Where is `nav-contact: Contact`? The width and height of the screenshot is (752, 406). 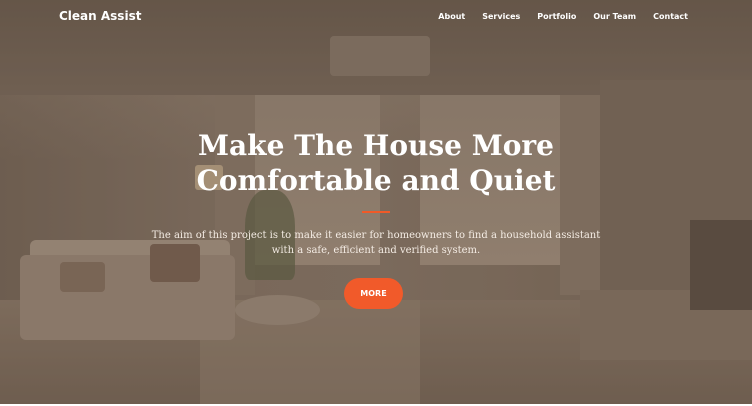 nav-contact: Contact is located at coordinates (670, 16).